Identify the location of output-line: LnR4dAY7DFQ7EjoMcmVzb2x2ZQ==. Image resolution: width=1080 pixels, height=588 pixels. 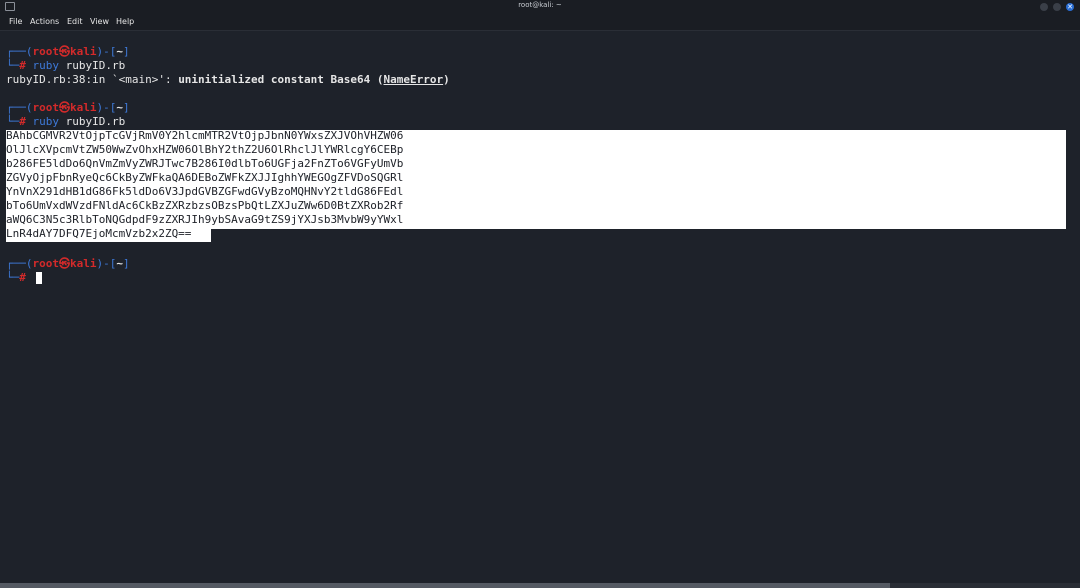
(99, 233).